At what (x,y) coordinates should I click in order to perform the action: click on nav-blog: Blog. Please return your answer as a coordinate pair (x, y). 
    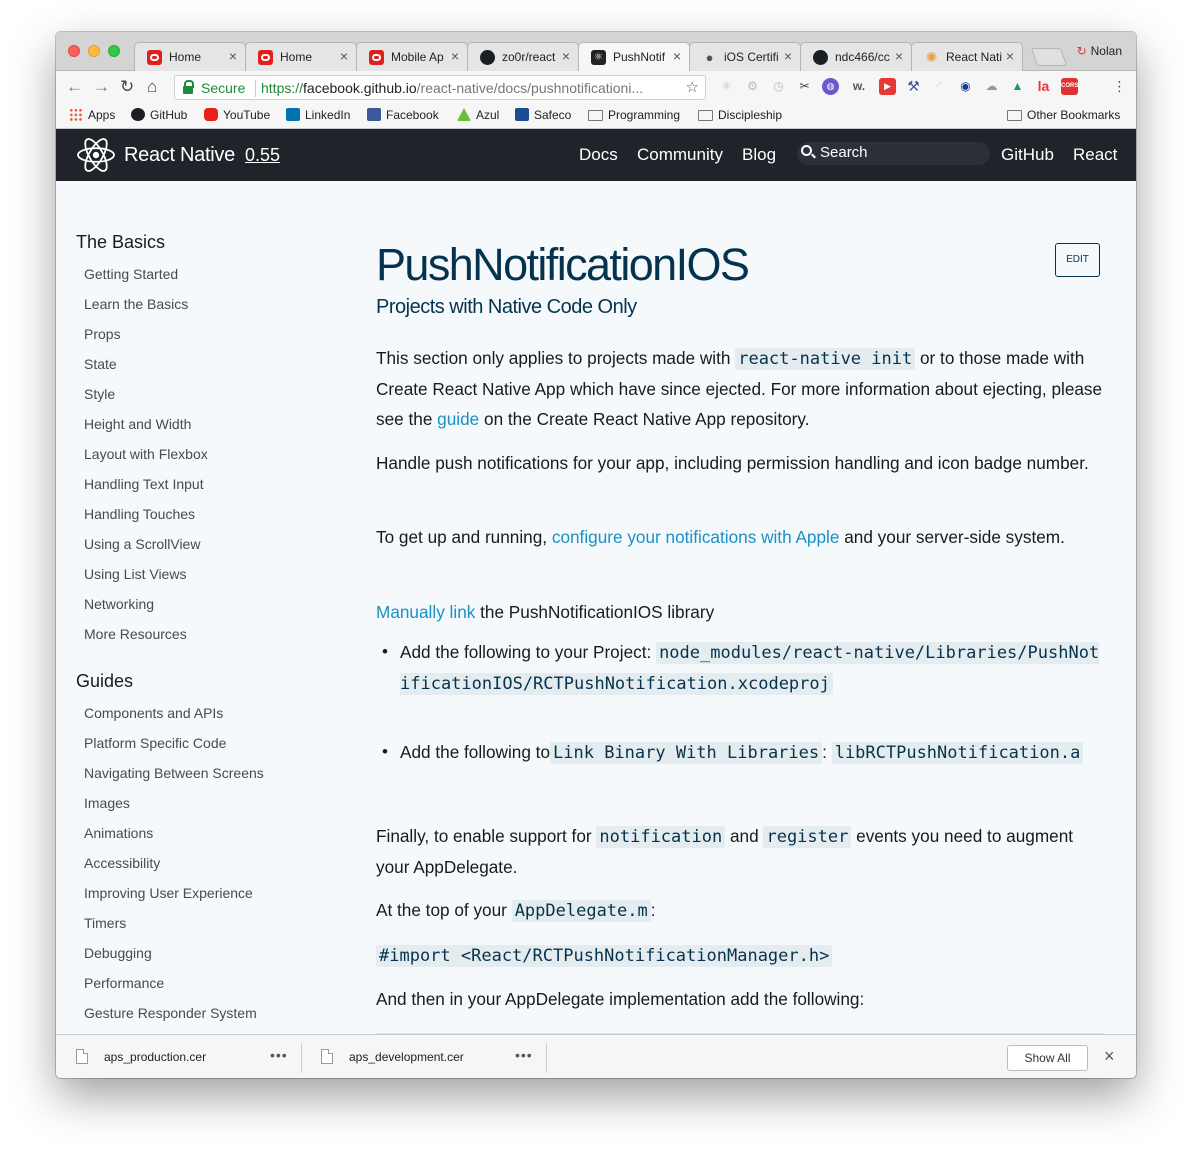
    Looking at the image, I should click on (759, 155).